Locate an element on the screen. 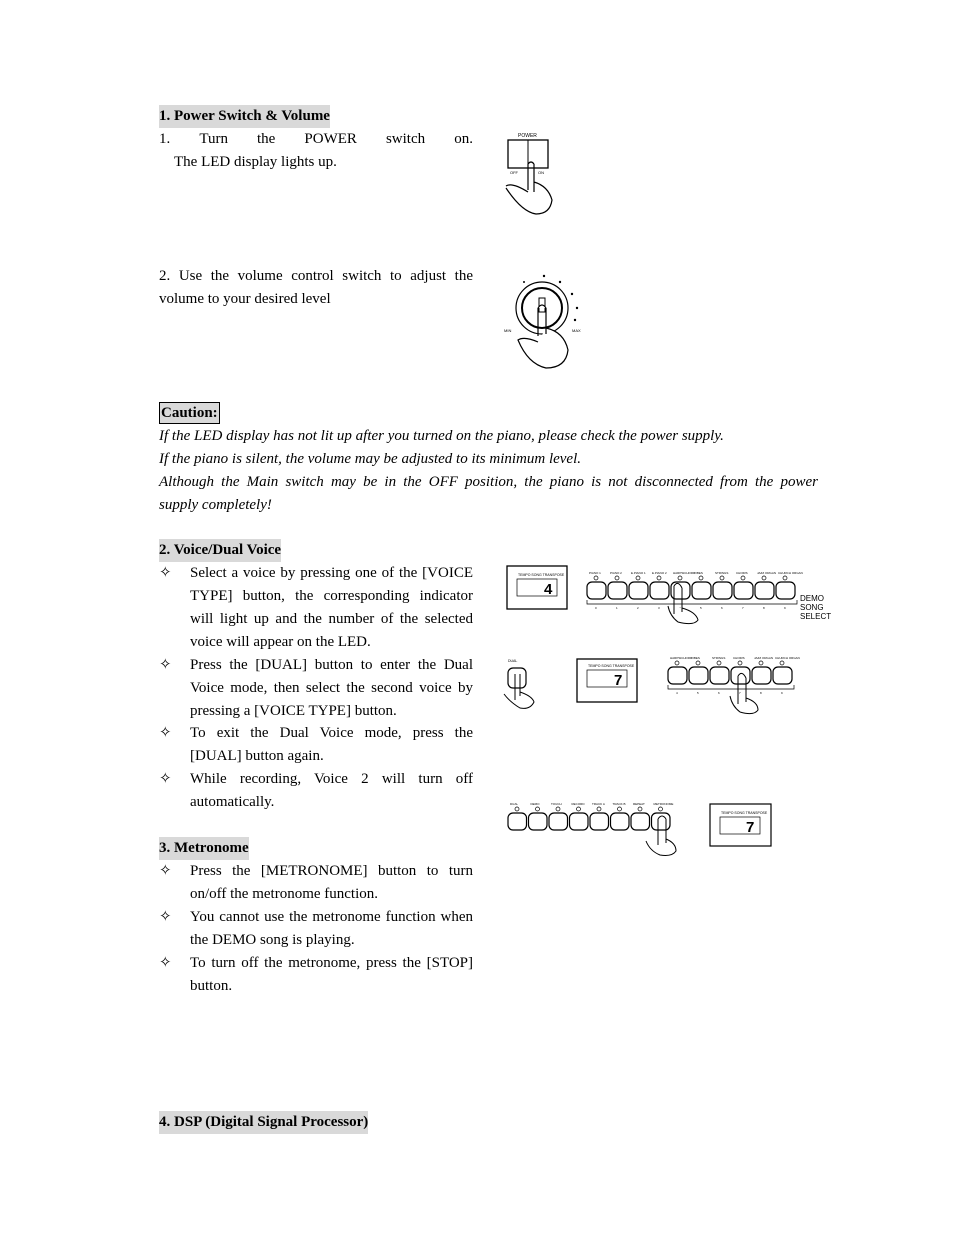 The height and width of the screenshot is (1235, 954). led-value: 4 is located at coordinates (548, 589).